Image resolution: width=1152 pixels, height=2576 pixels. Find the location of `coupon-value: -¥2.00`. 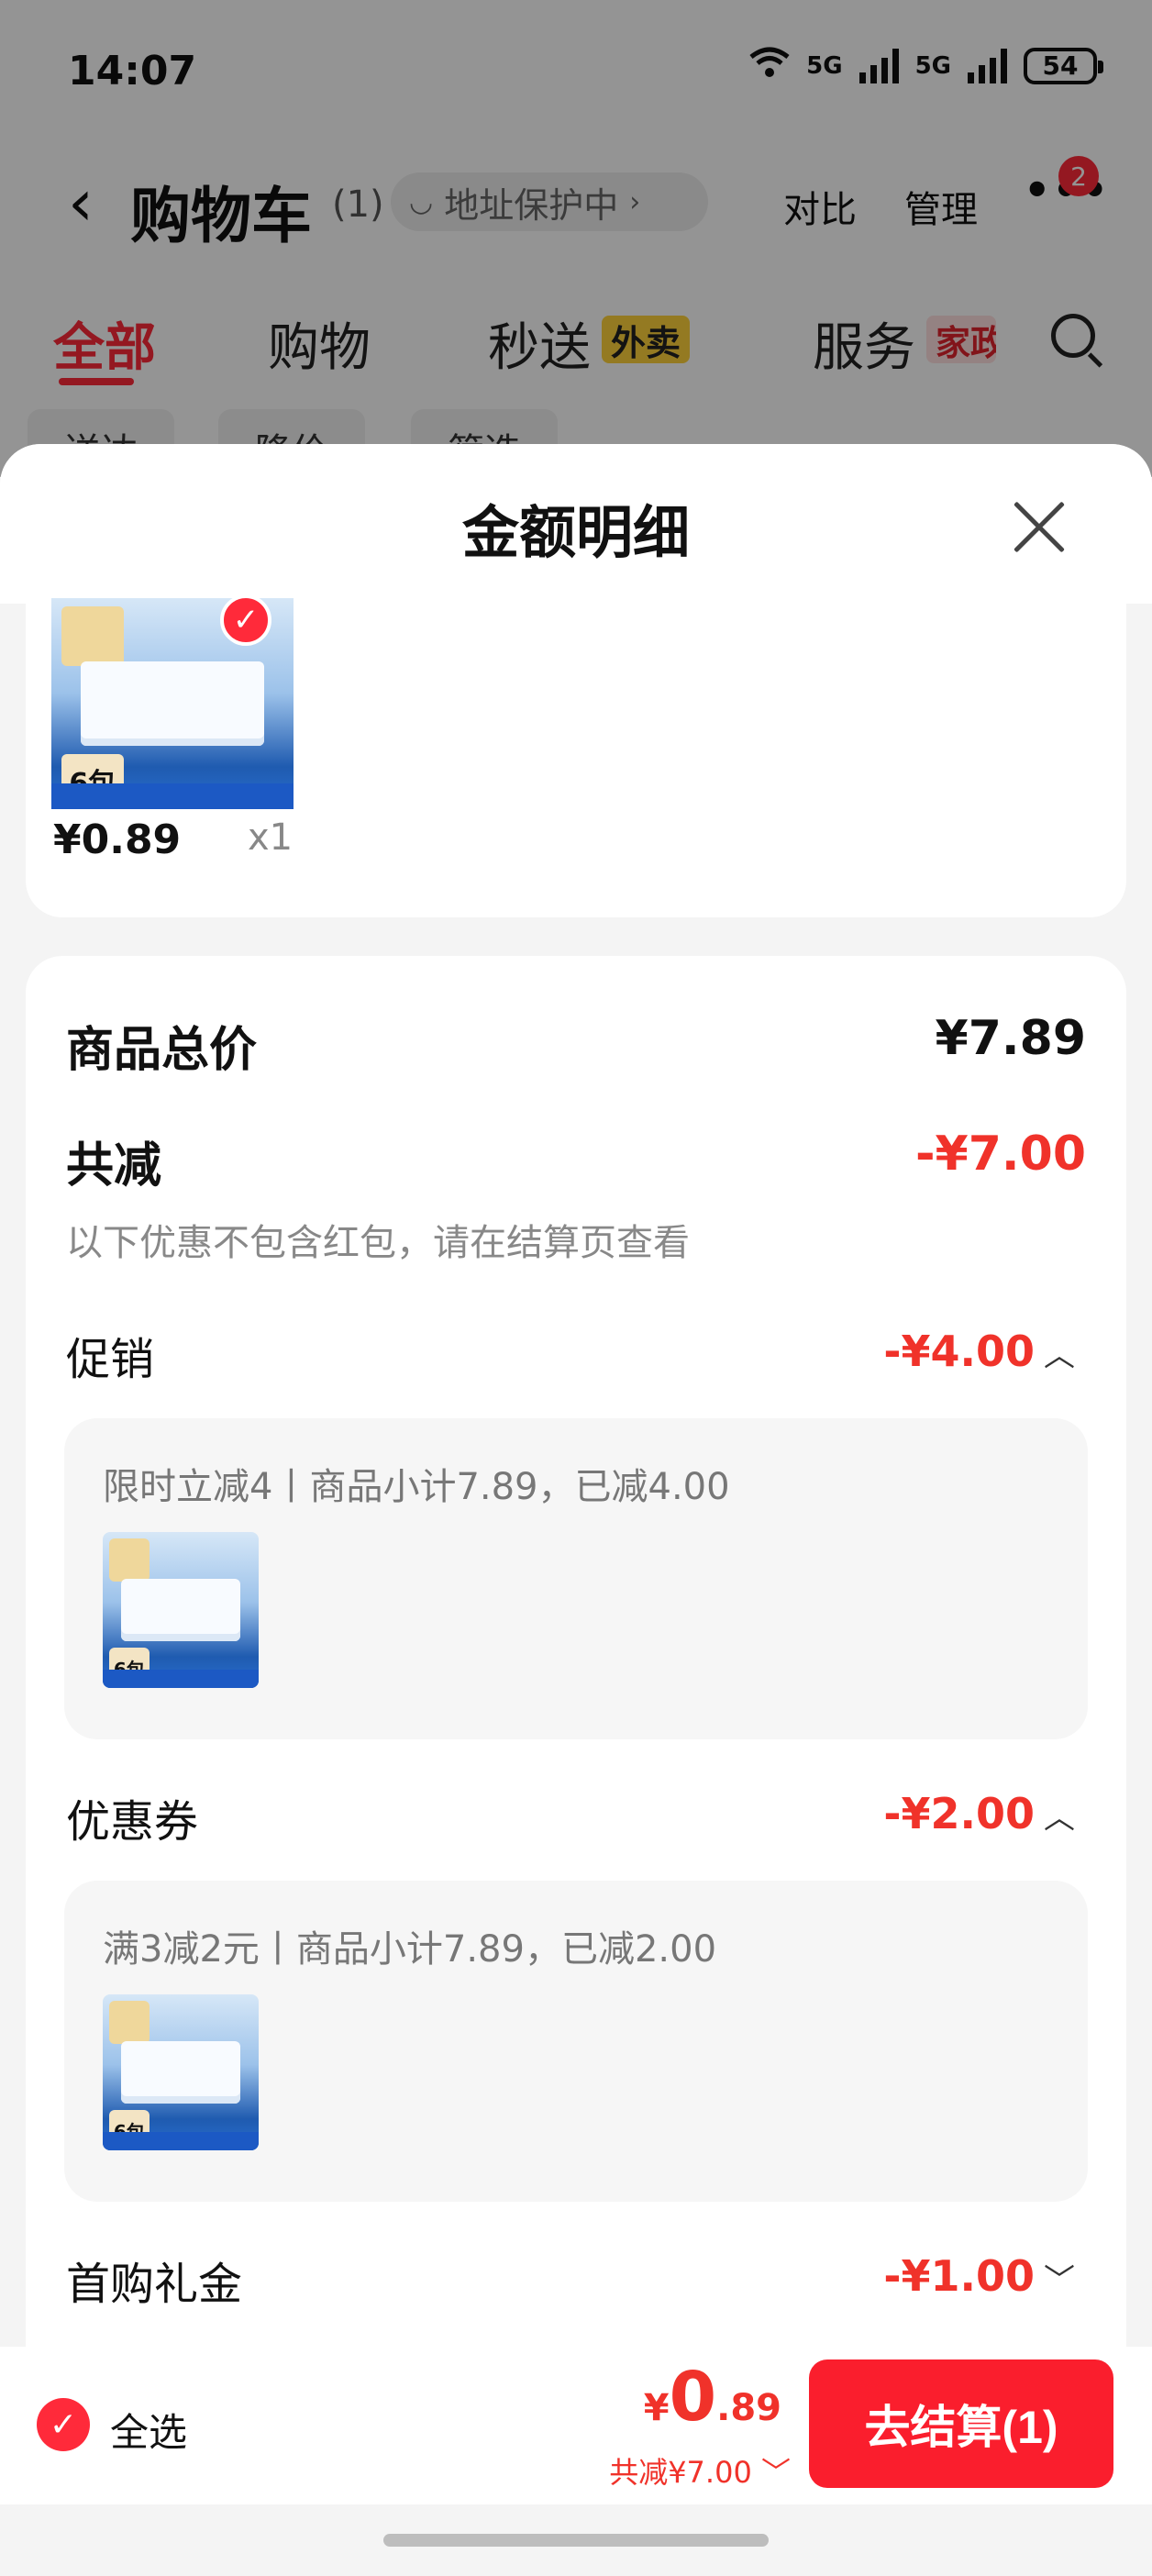

coupon-value: -¥2.00 is located at coordinates (959, 1813).